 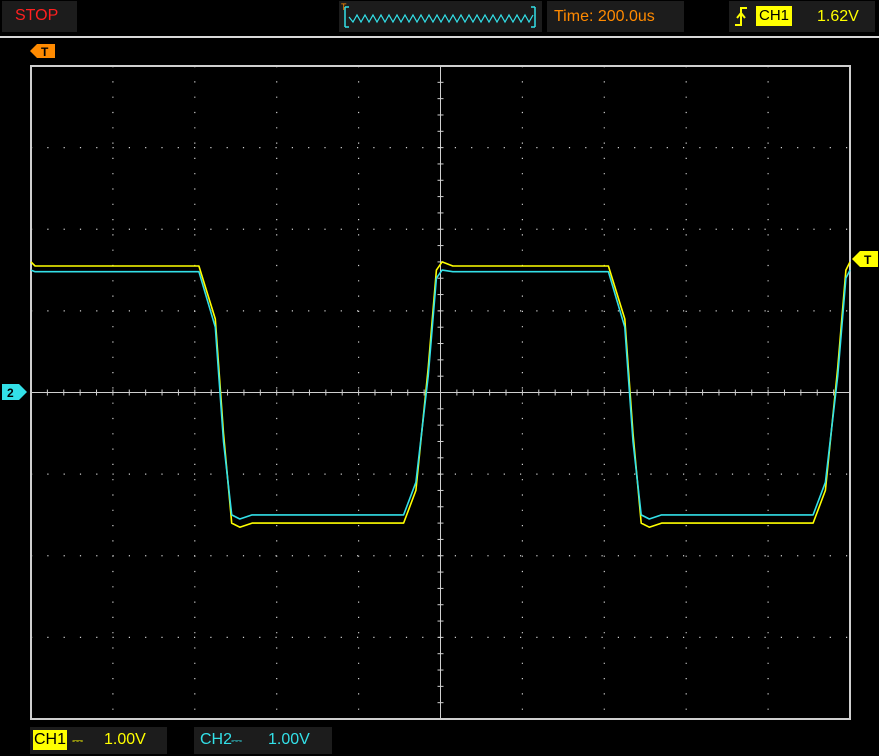 I want to click on ch1-name: CH1, so click(x=50, y=740).